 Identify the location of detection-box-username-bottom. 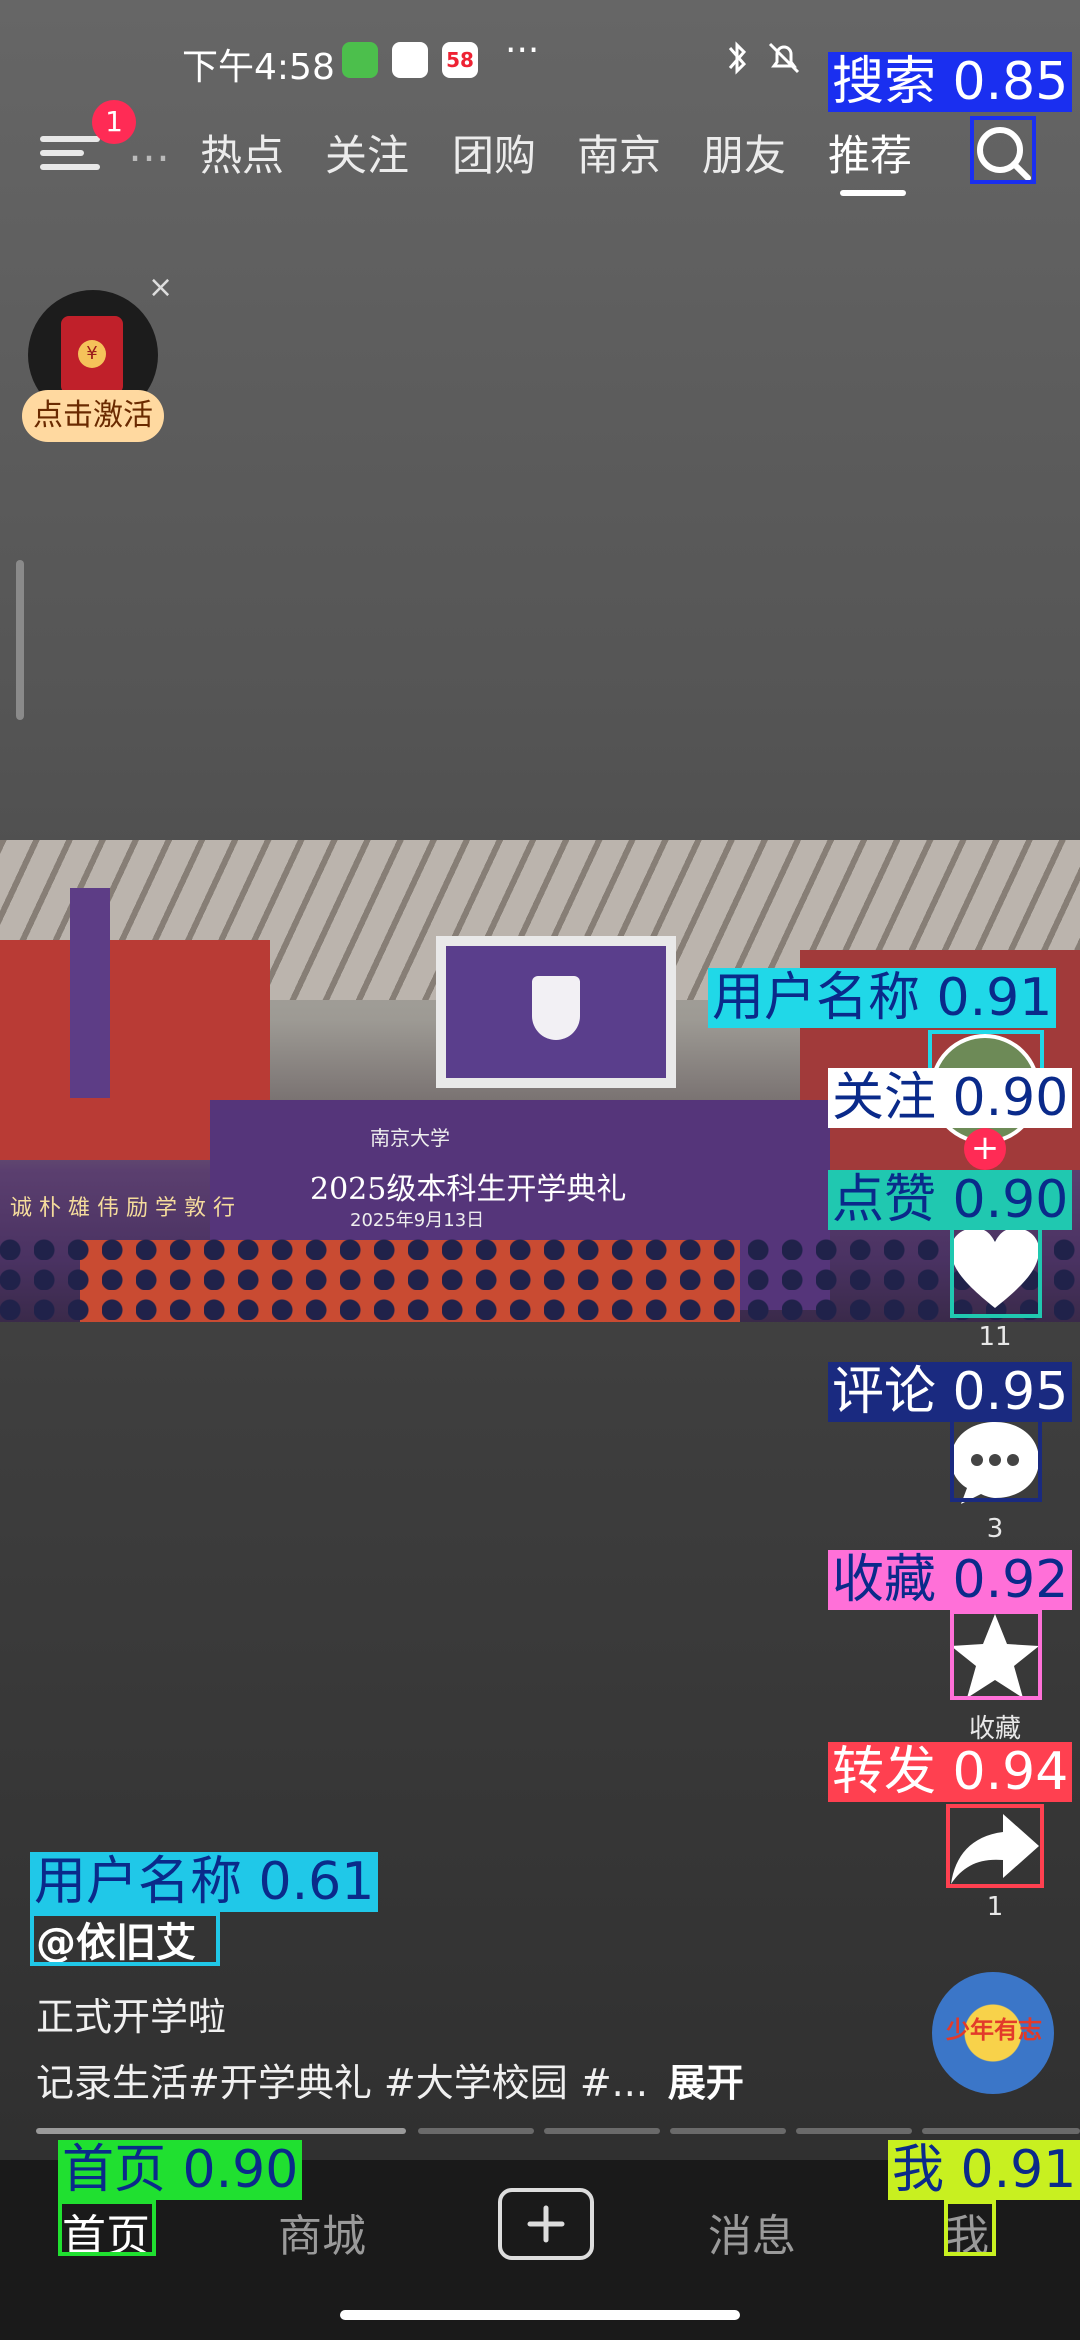
(125, 1939).